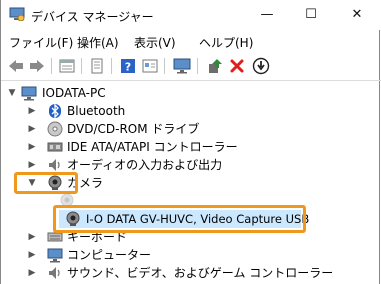 The height and width of the screenshot is (284, 381). What do you see at coordinates (55, 129) in the screenshot?
I see `dvd-drive-icon` at bounding box center [55, 129].